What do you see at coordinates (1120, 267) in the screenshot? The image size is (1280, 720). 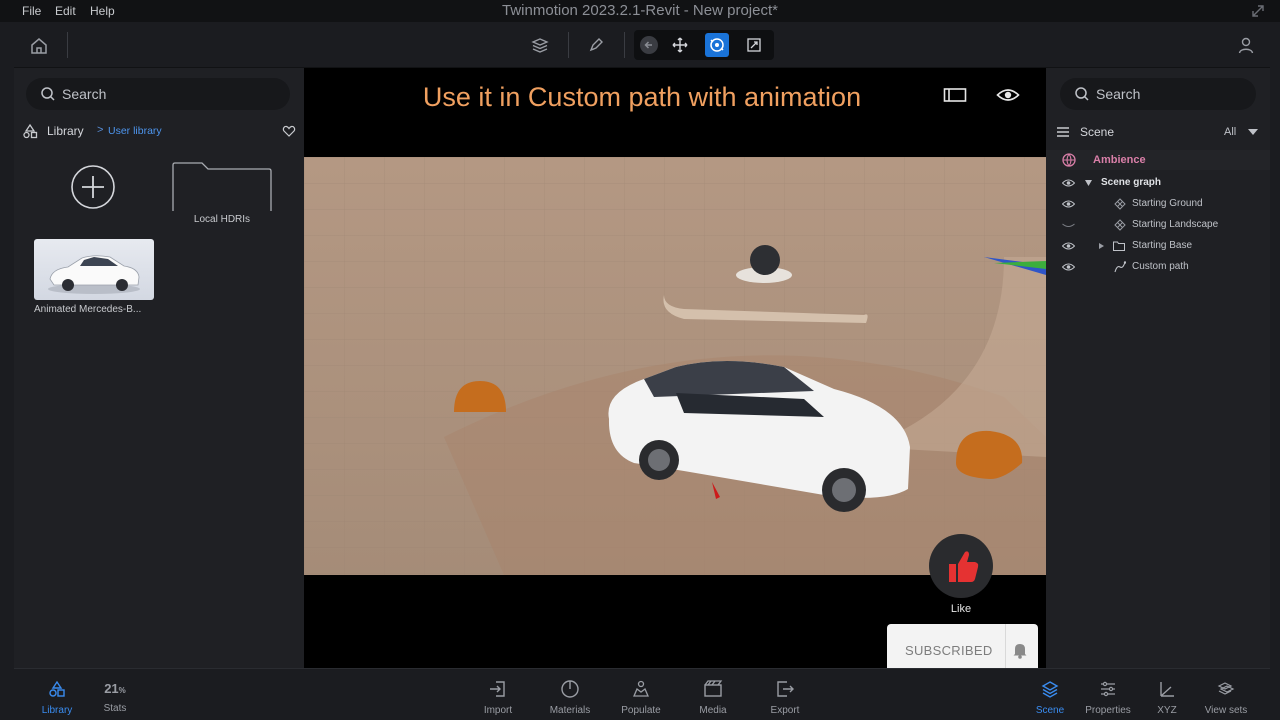 I see `path-icon` at bounding box center [1120, 267].